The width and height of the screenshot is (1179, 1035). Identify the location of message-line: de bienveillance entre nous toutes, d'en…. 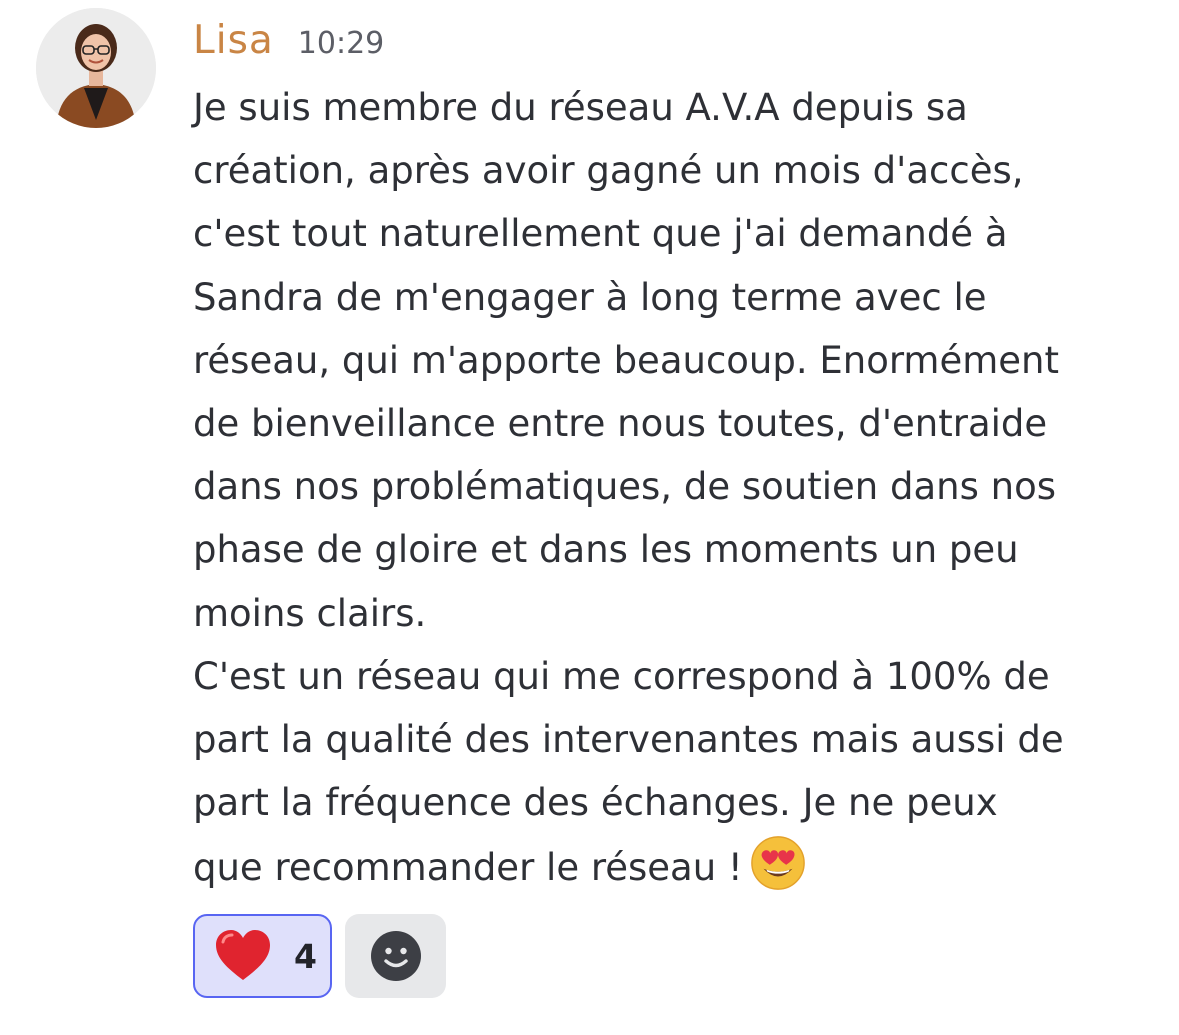
(620, 424).